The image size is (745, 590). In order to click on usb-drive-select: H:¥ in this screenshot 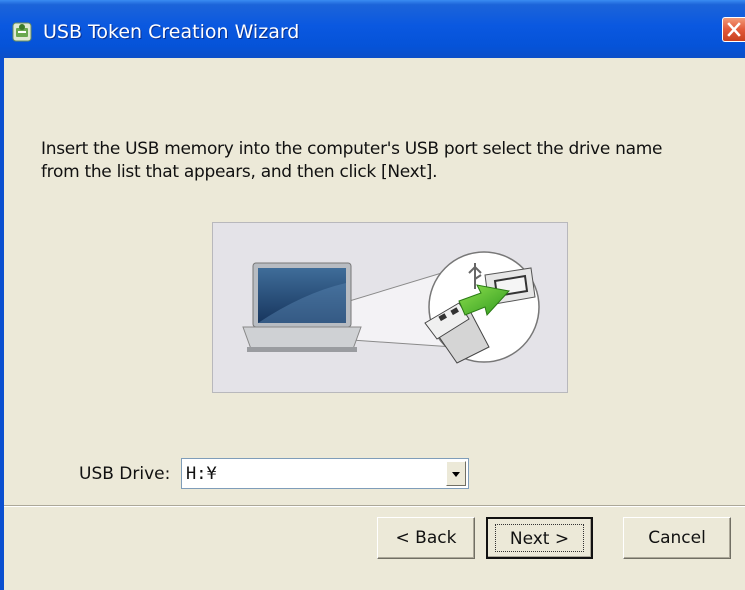, I will do `click(325, 473)`.